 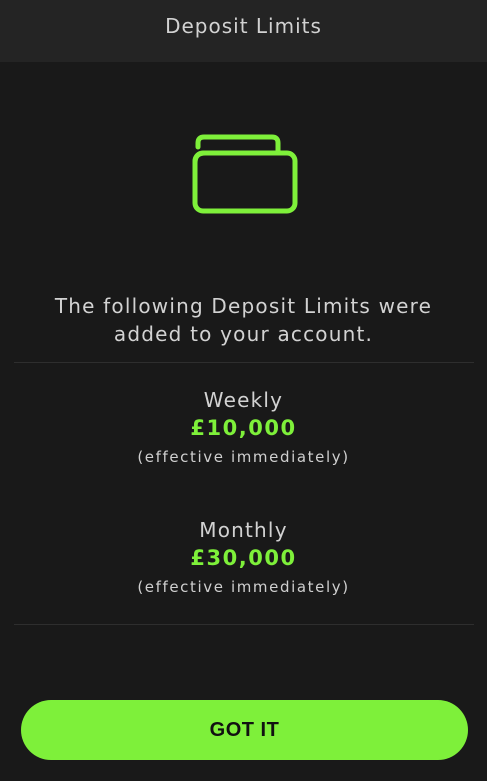 I want to click on message-line-1: The following Deposit Limits were, so click(x=243, y=306).